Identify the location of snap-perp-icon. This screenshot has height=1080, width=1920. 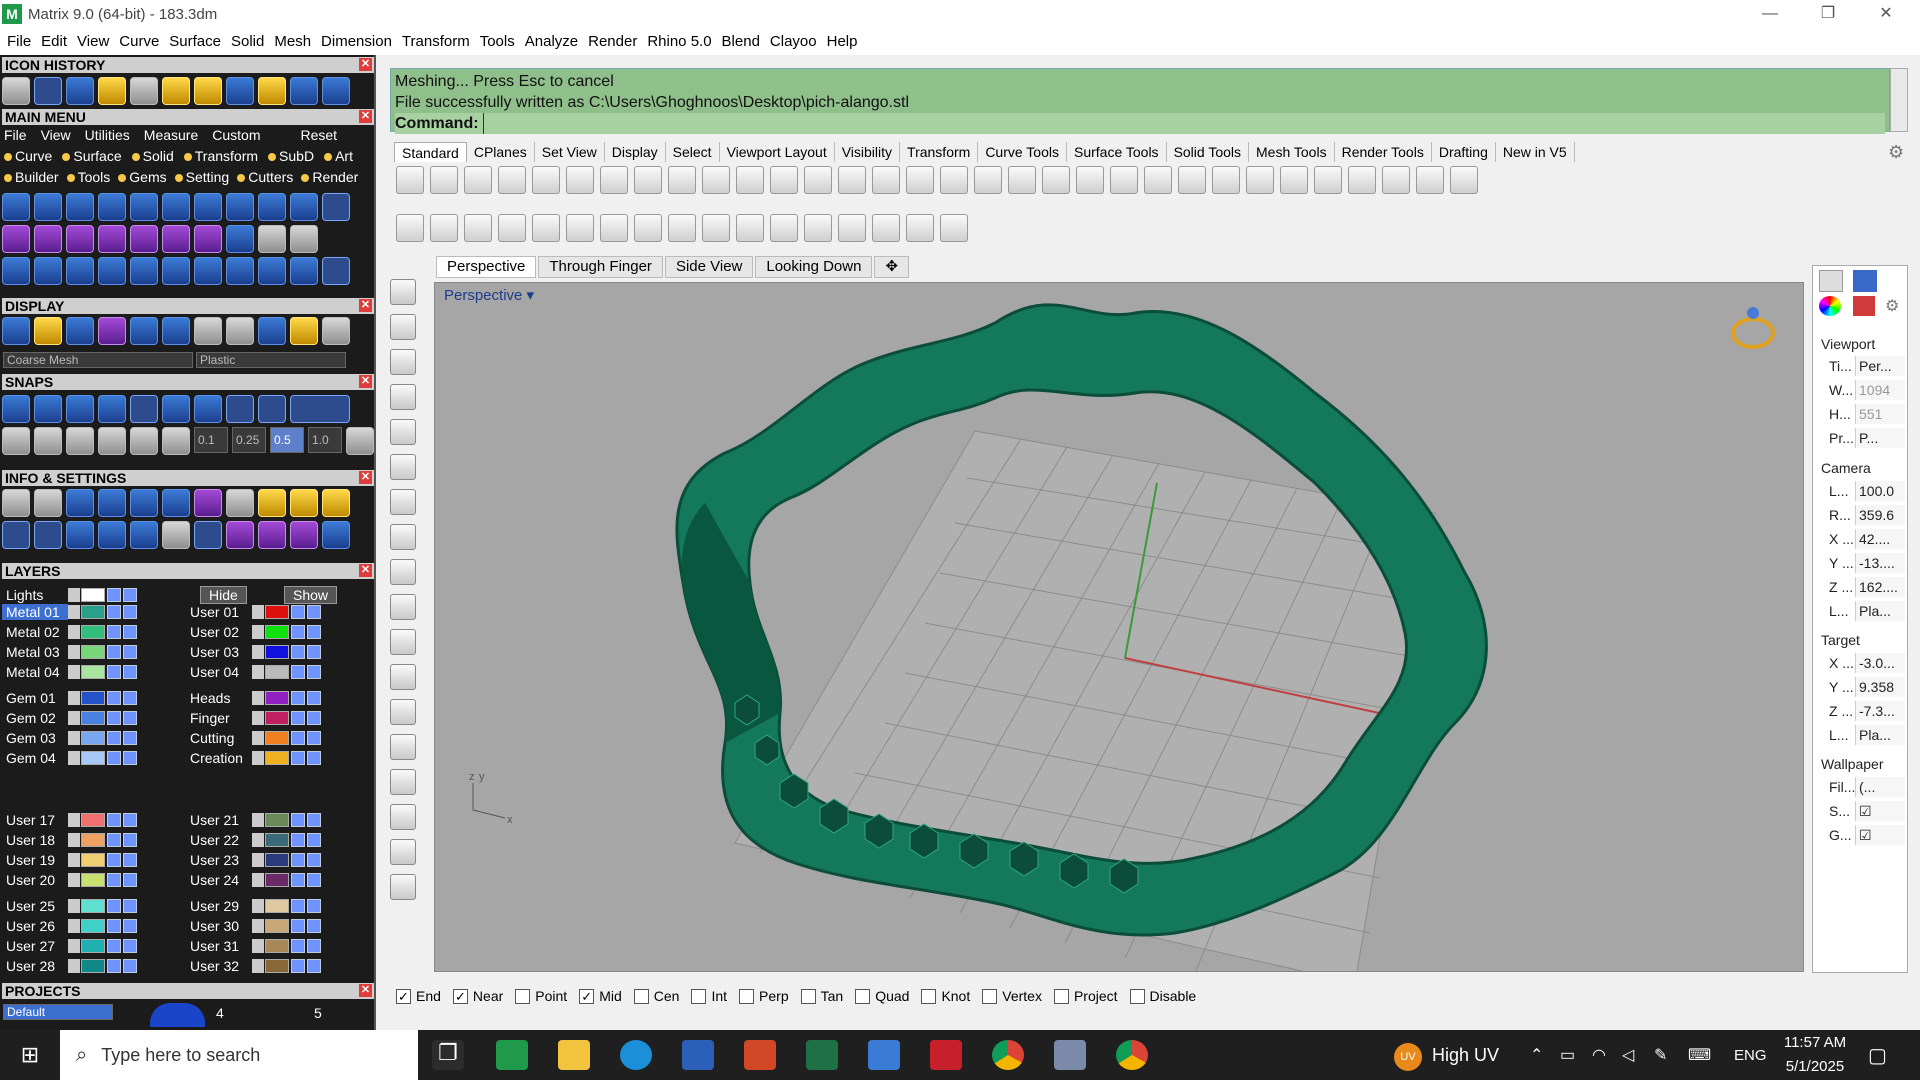
(272, 409).